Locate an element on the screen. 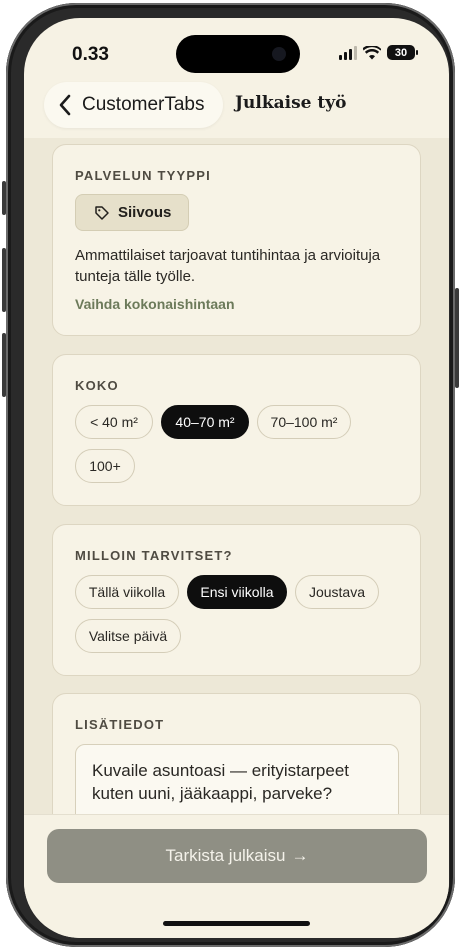  tag-icon is located at coordinates (102, 212).